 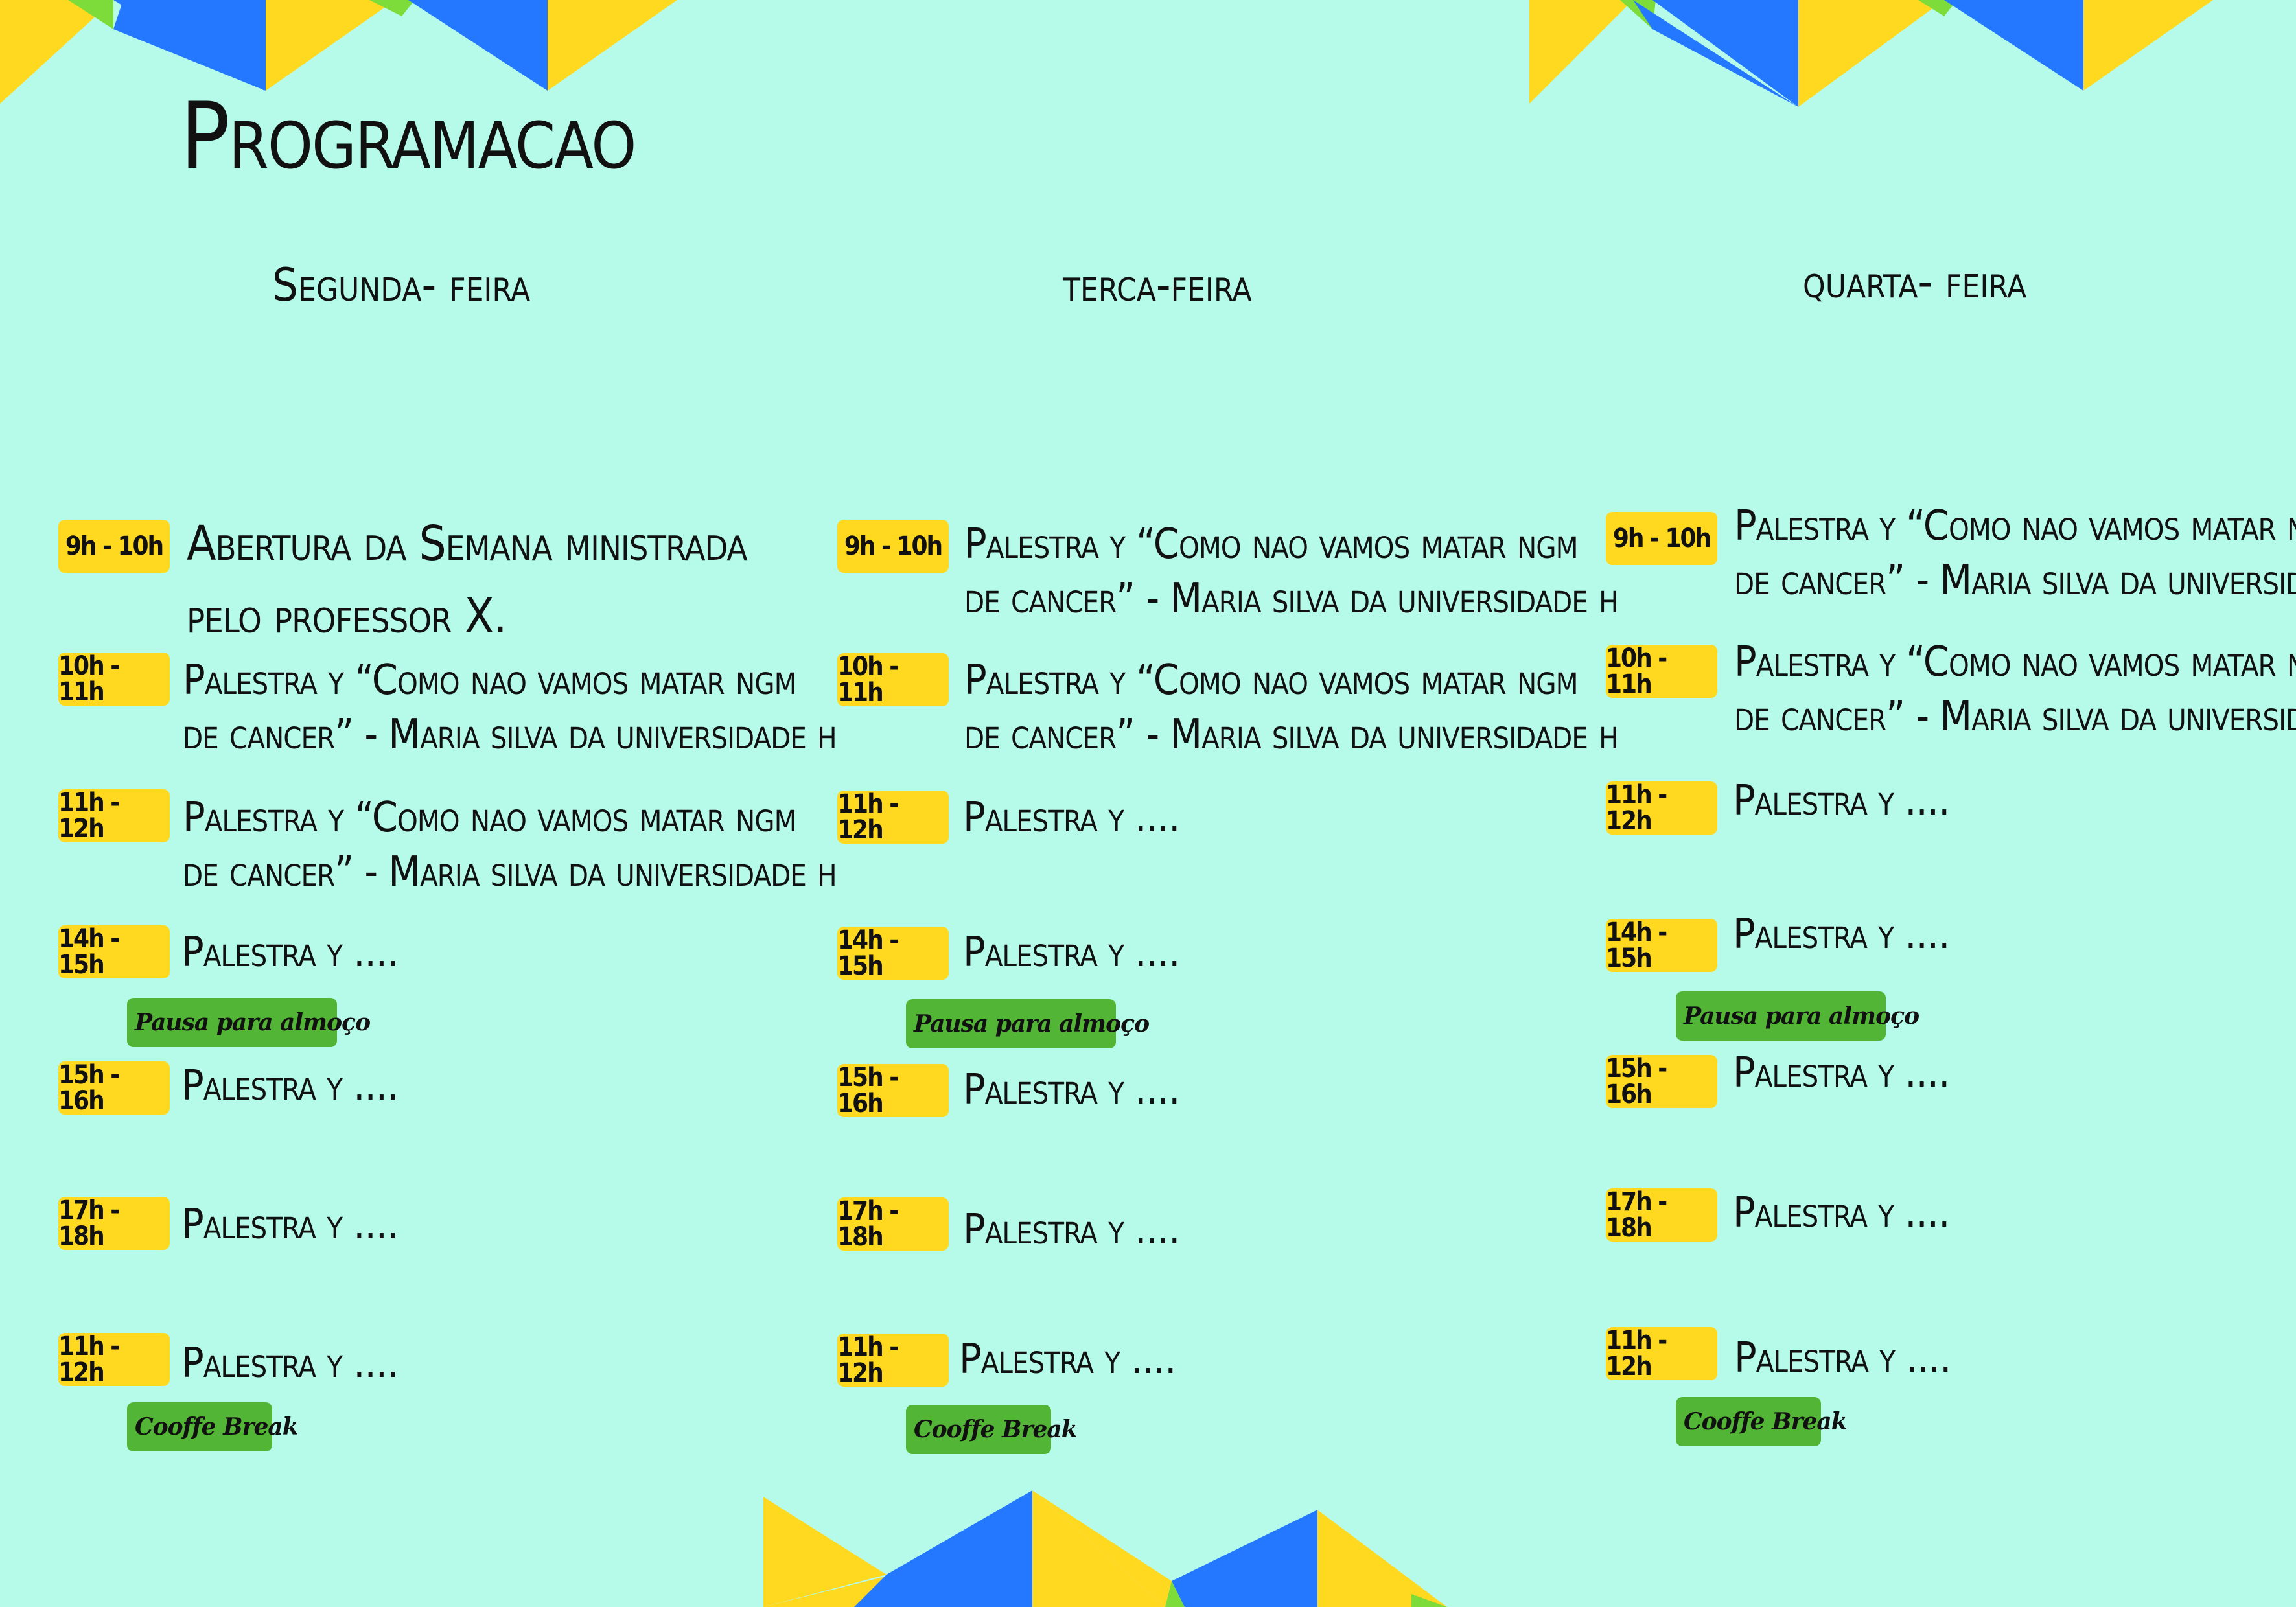 What do you see at coordinates (467, 544) in the screenshot?
I see `talk-line: Abertura da Semana ministrada` at bounding box center [467, 544].